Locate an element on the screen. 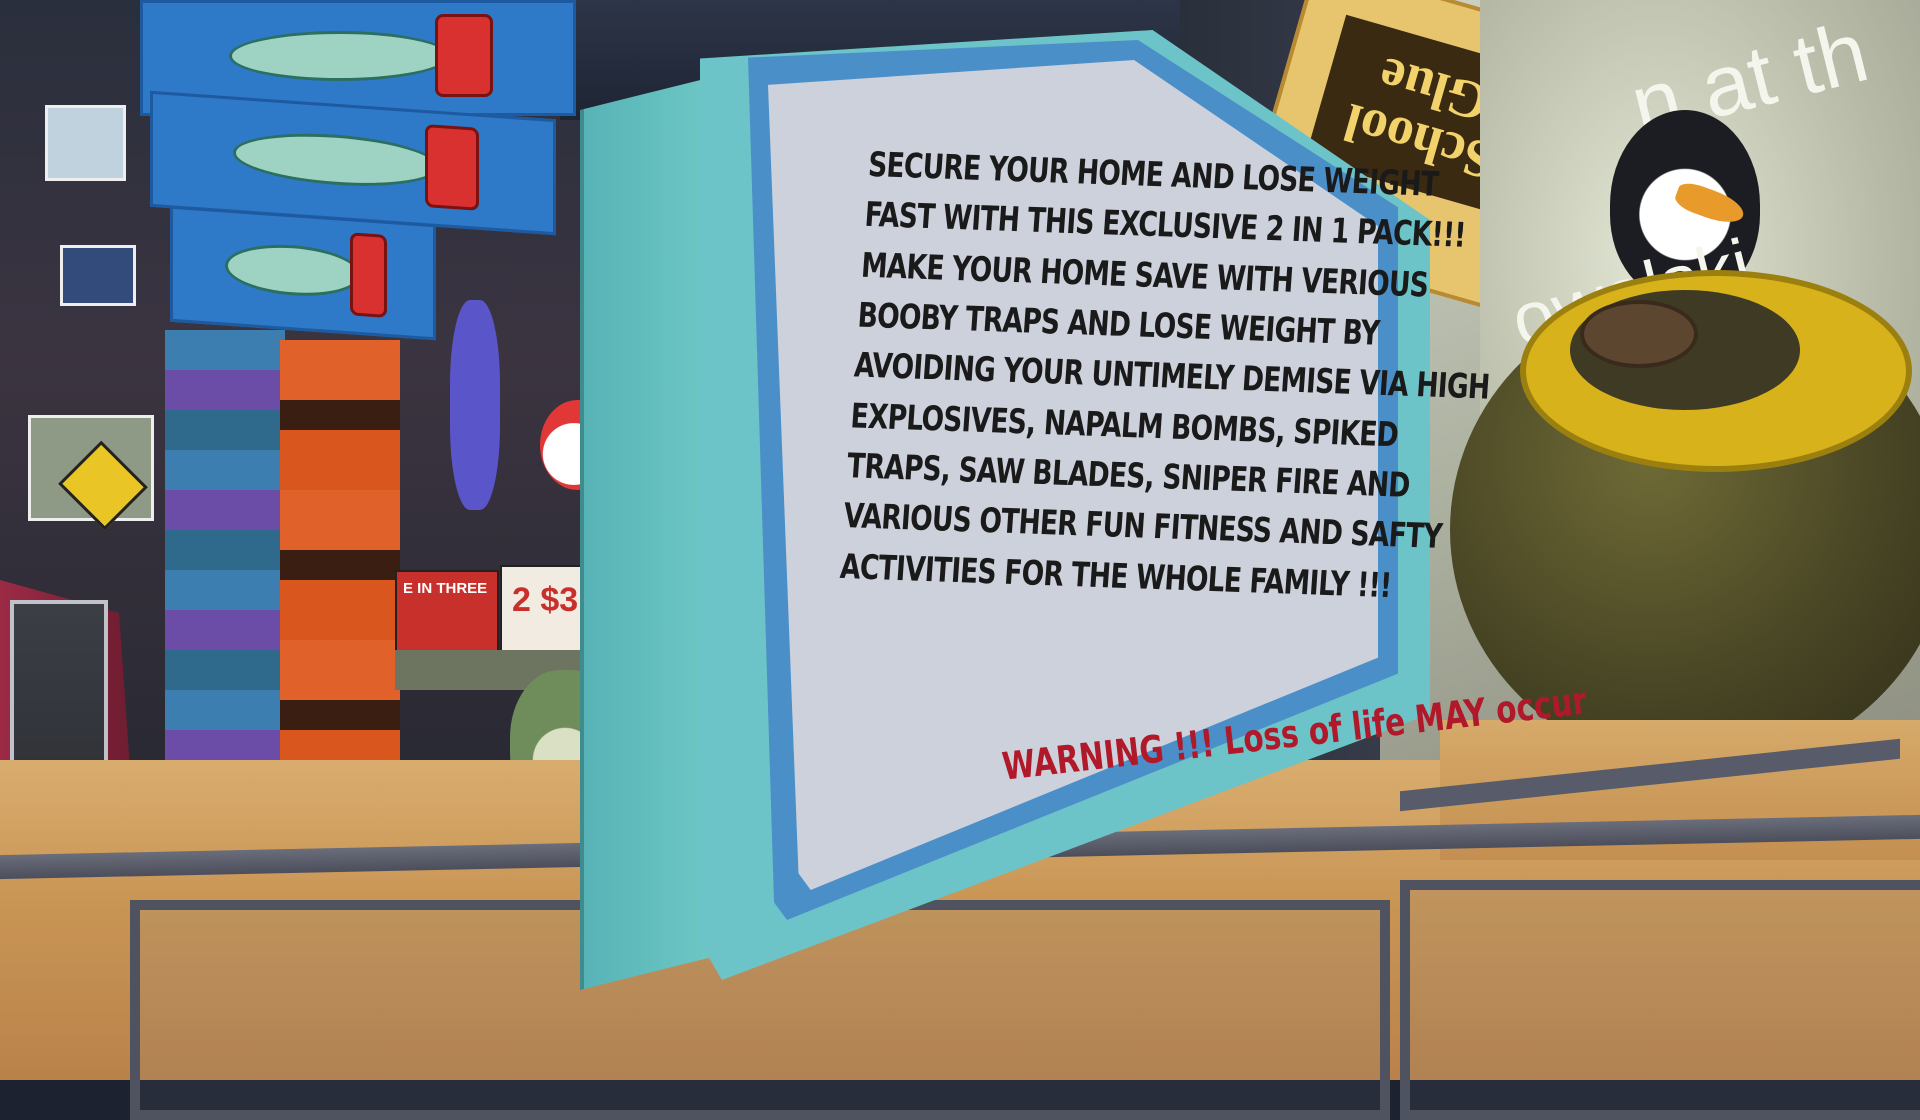  poster-ad-three: E IN THREE is located at coordinates (447, 612).